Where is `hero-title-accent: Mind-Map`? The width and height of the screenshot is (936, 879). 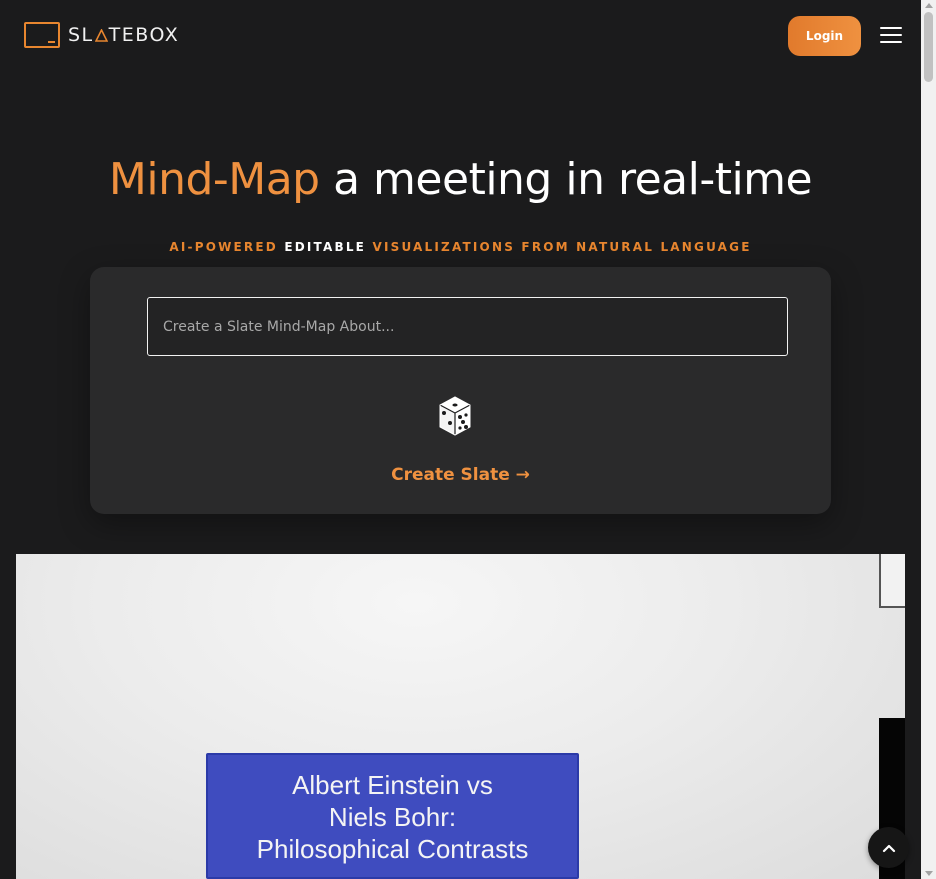 hero-title-accent: Mind-Map is located at coordinates (214, 179).